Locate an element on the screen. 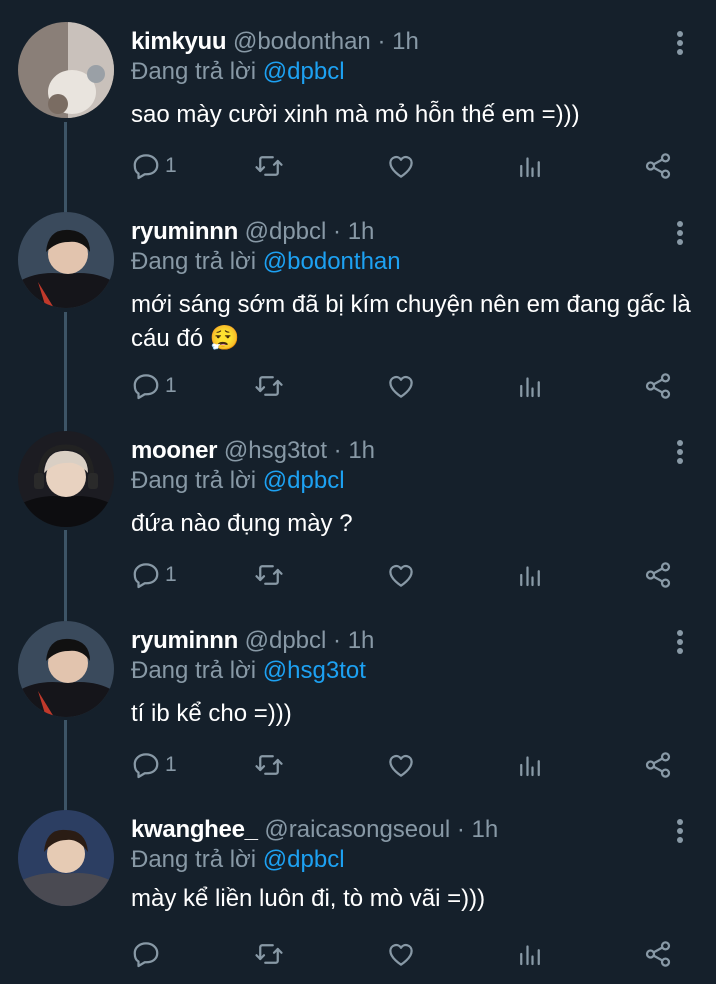  tweet-text: đứa nào đụng mày ? is located at coordinates (242, 523).